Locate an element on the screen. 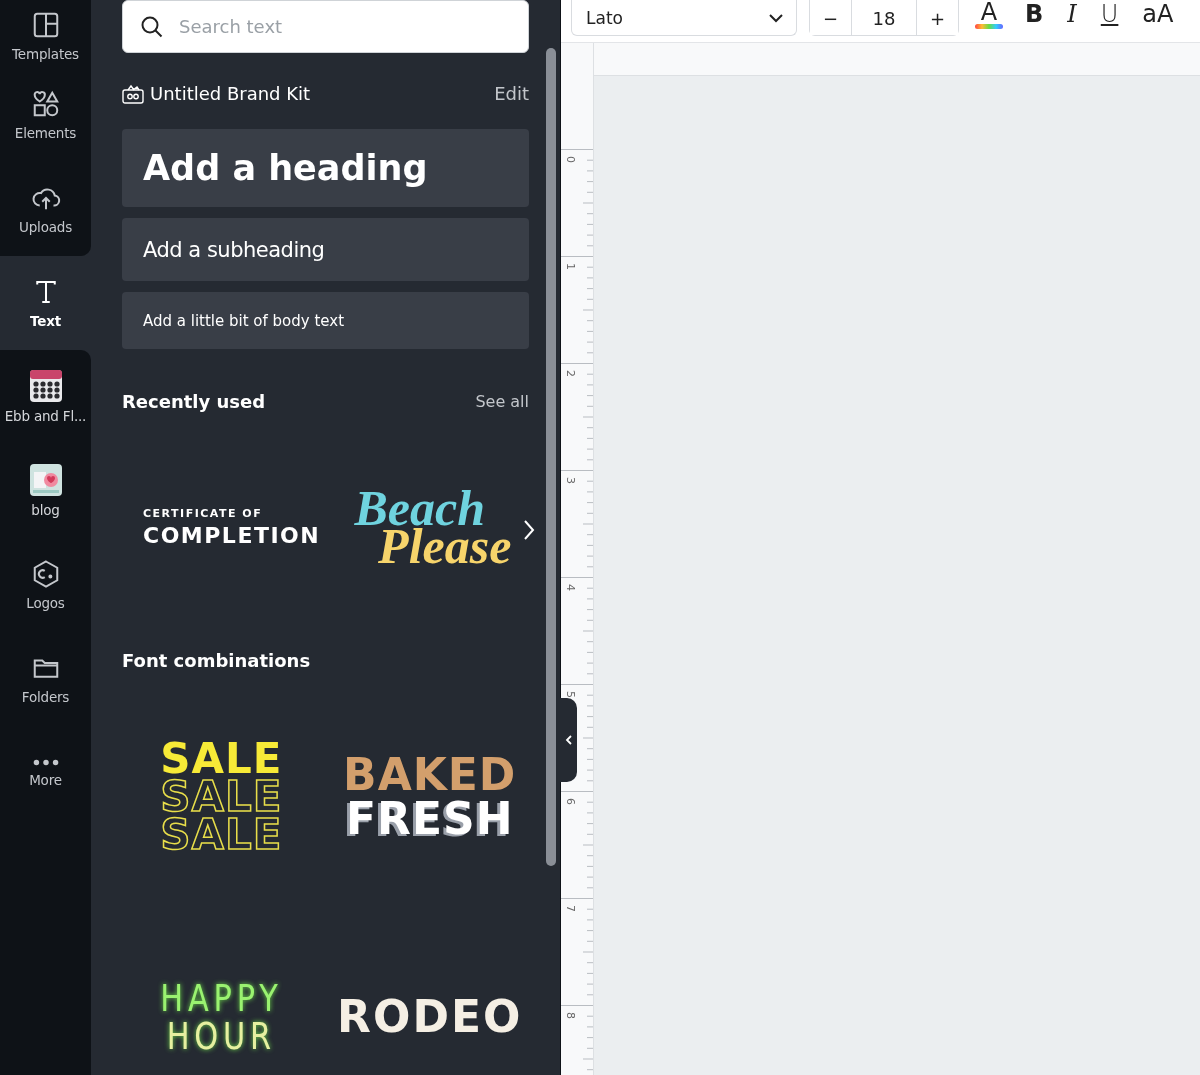  ruler-number: 7 is located at coordinates (570, 908).